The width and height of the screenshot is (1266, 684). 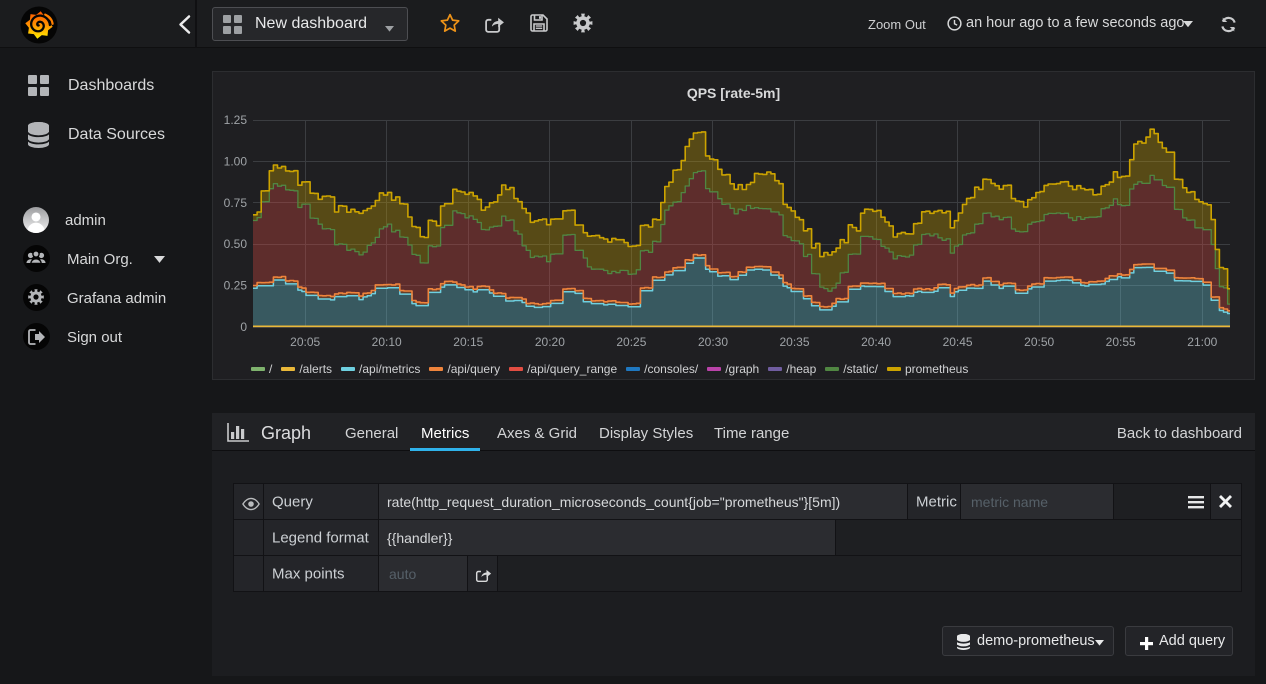 I want to click on svg-text: 20:40, so click(x=876, y=342).